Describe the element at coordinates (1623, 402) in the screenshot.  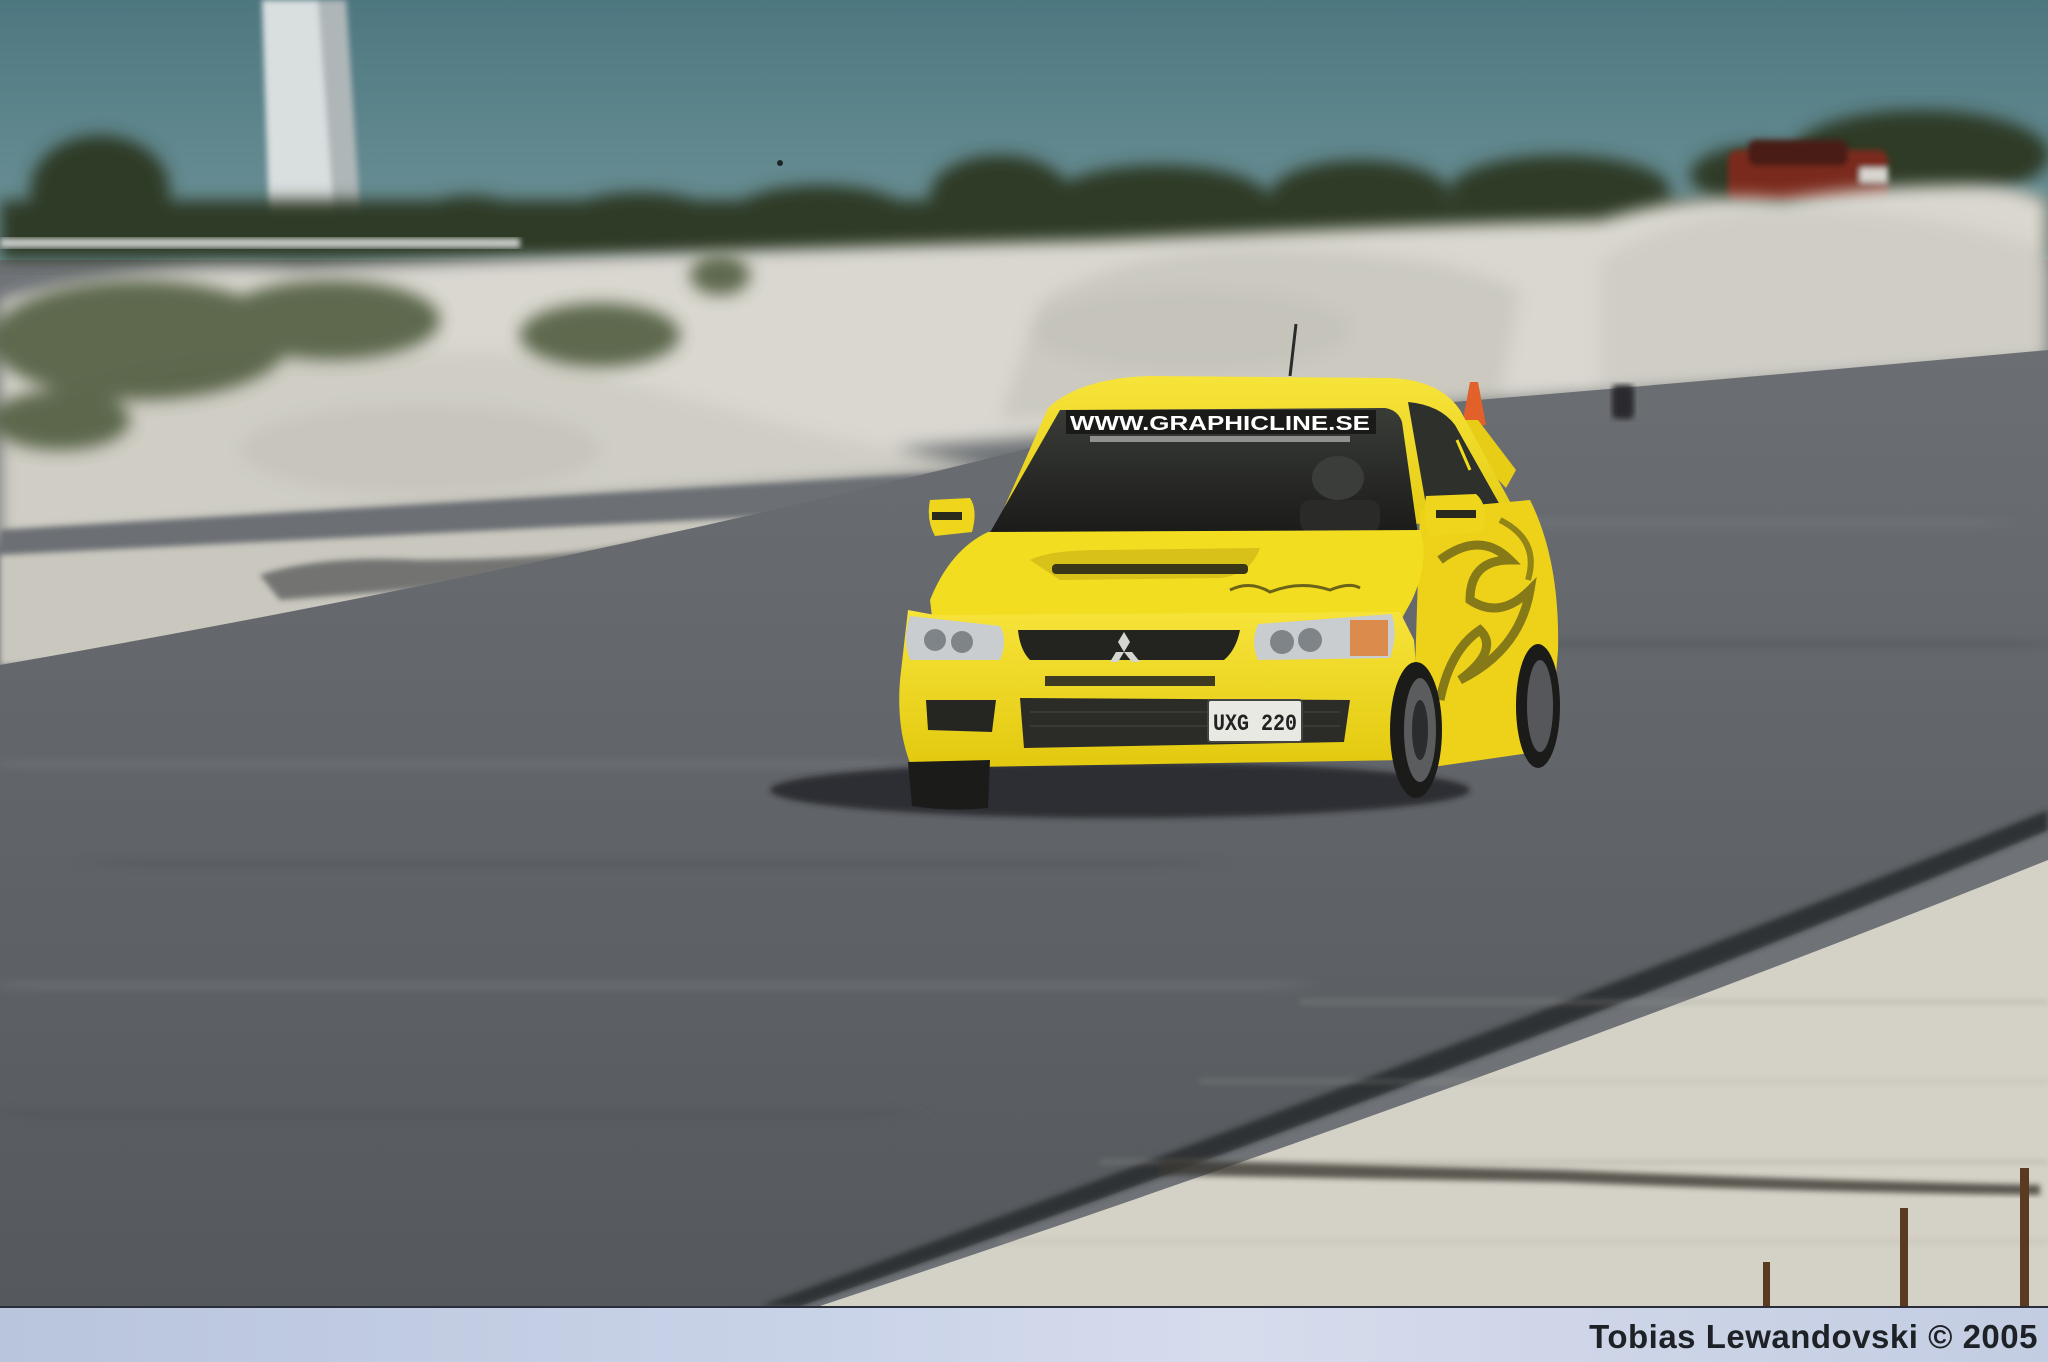
I see `tyre-barrier` at that location.